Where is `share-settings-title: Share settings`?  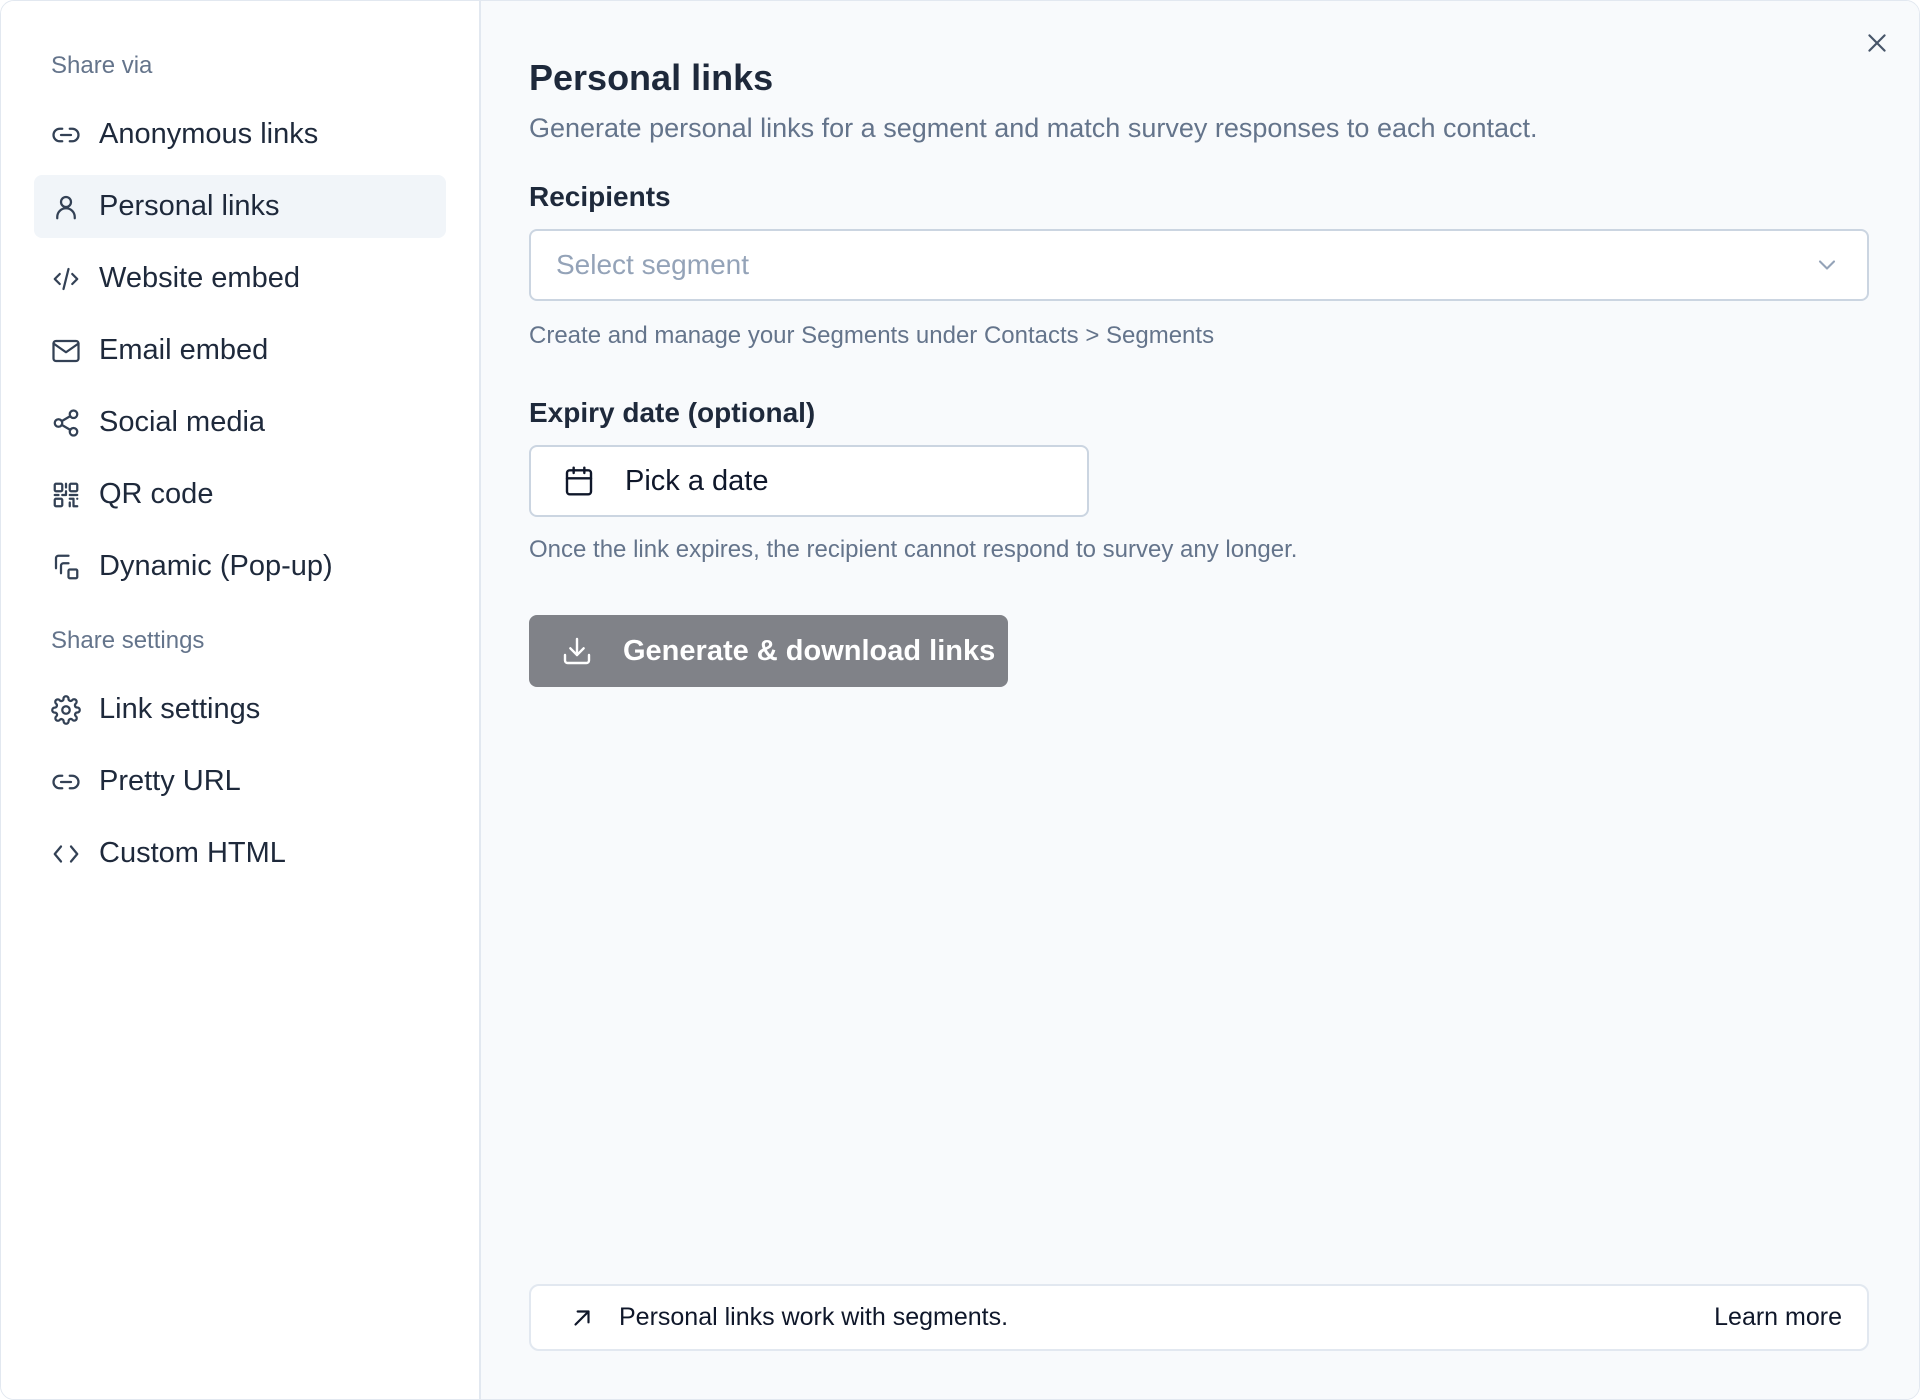
share-settings-title: Share settings is located at coordinates (128, 640).